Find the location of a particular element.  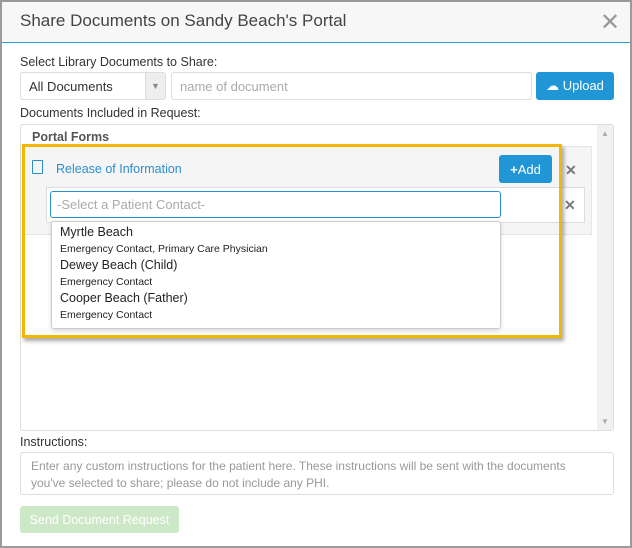

filter-value: All Documents is located at coordinates (71, 86).